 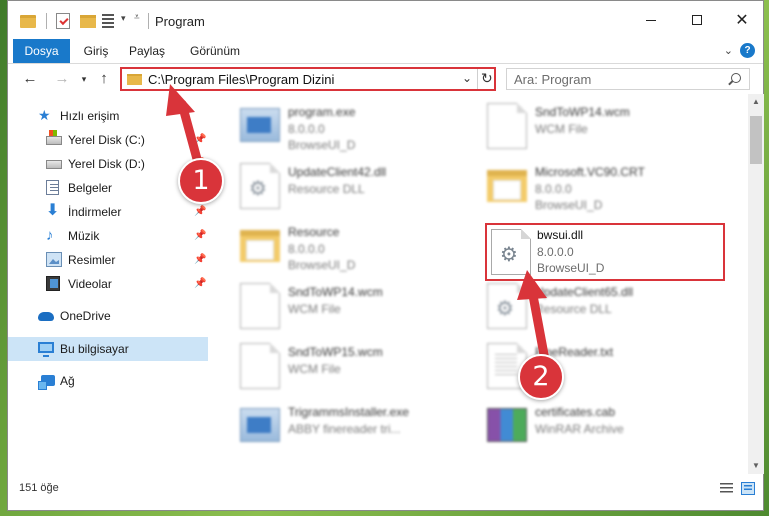 What do you see at coordinates (46, 21) in the screenshot?
I see `quick-access-separator` at bounding box center [46, 21].